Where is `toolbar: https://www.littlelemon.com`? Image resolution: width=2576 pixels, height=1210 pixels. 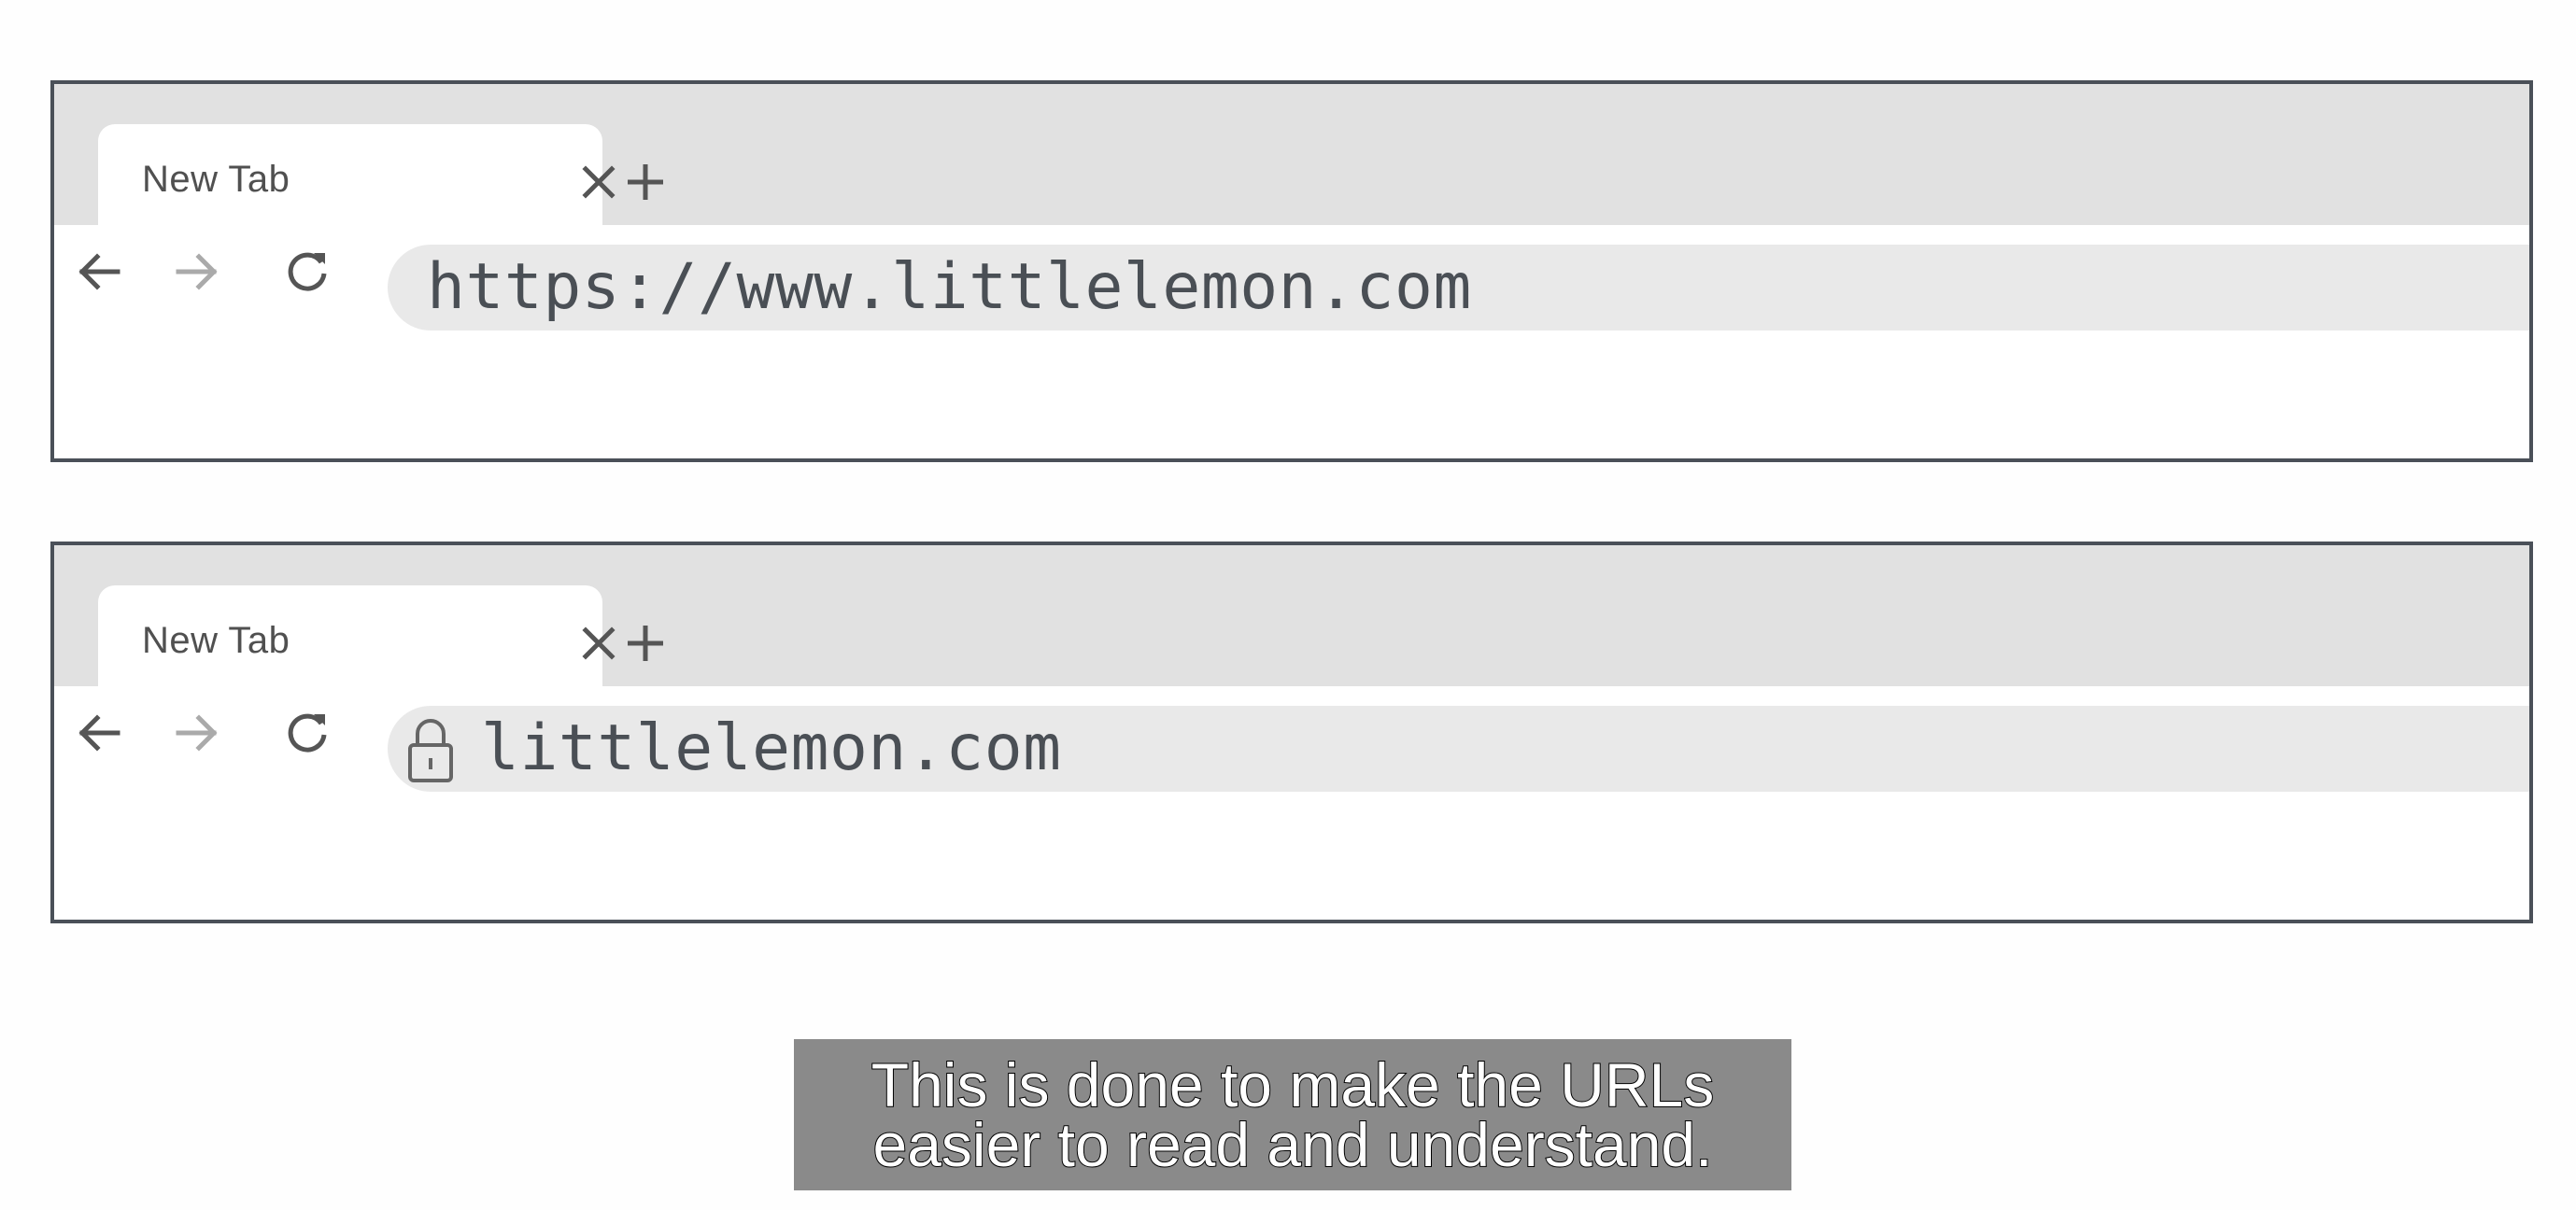 toolbar: https://www.littlelemon.com is located at coordinates (1291, 278).